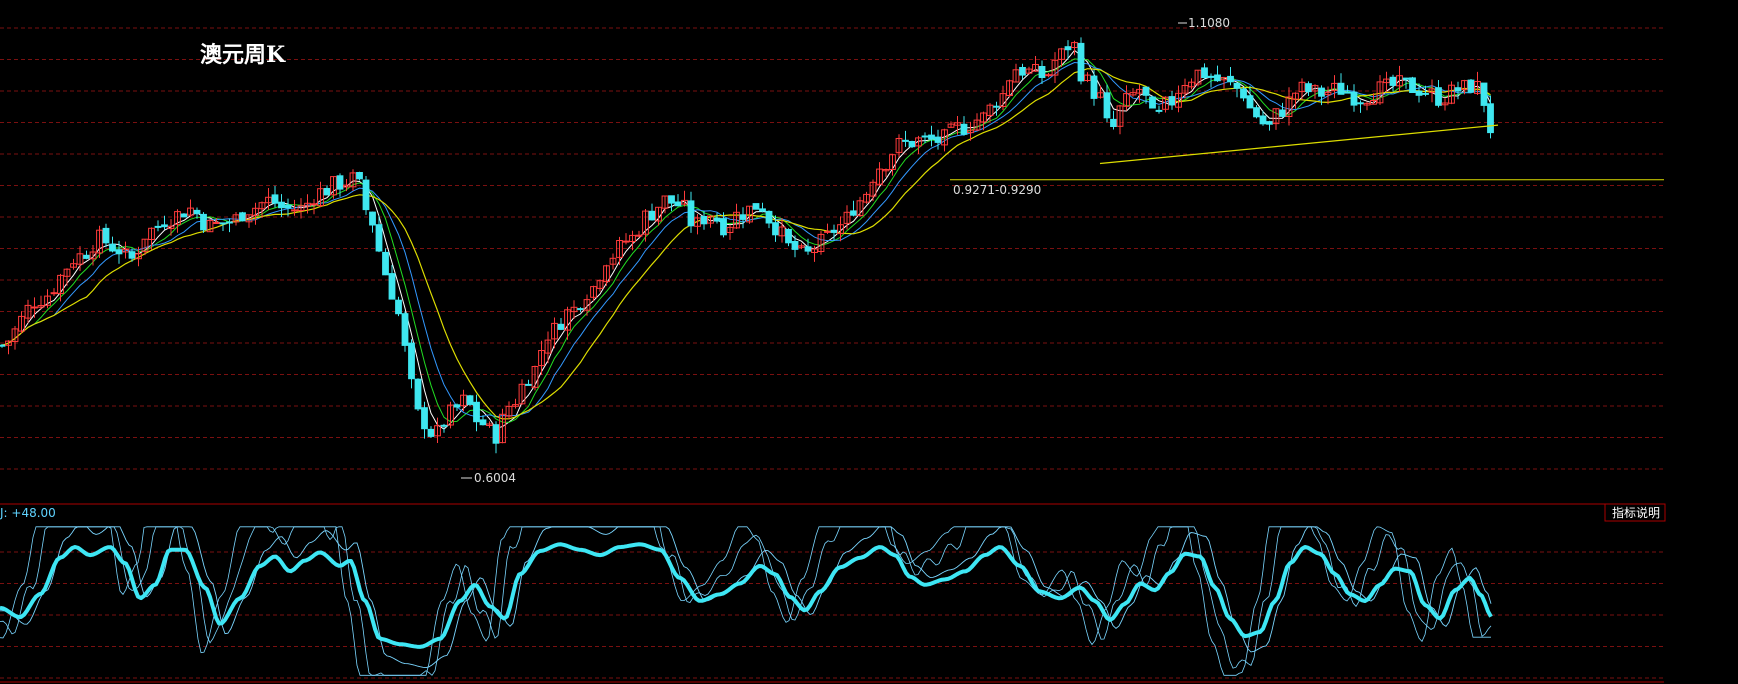  What do you see at coordinates (495, 478) in the screenshot?
I see `low-price-label: 0.6004` at bounding box center [495, 478].